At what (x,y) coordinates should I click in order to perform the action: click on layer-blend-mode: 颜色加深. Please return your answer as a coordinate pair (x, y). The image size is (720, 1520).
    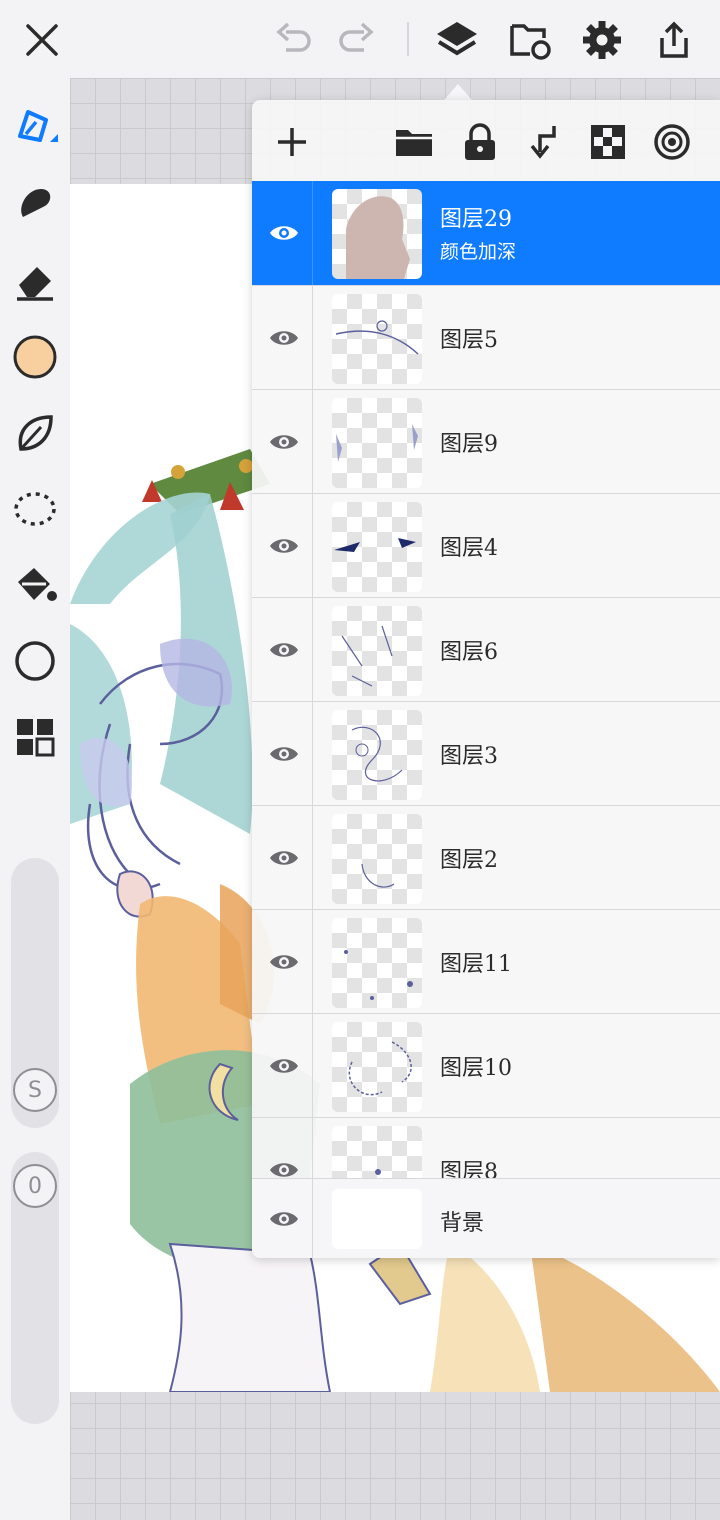
    Looking at the image, I should click on (478, 252).